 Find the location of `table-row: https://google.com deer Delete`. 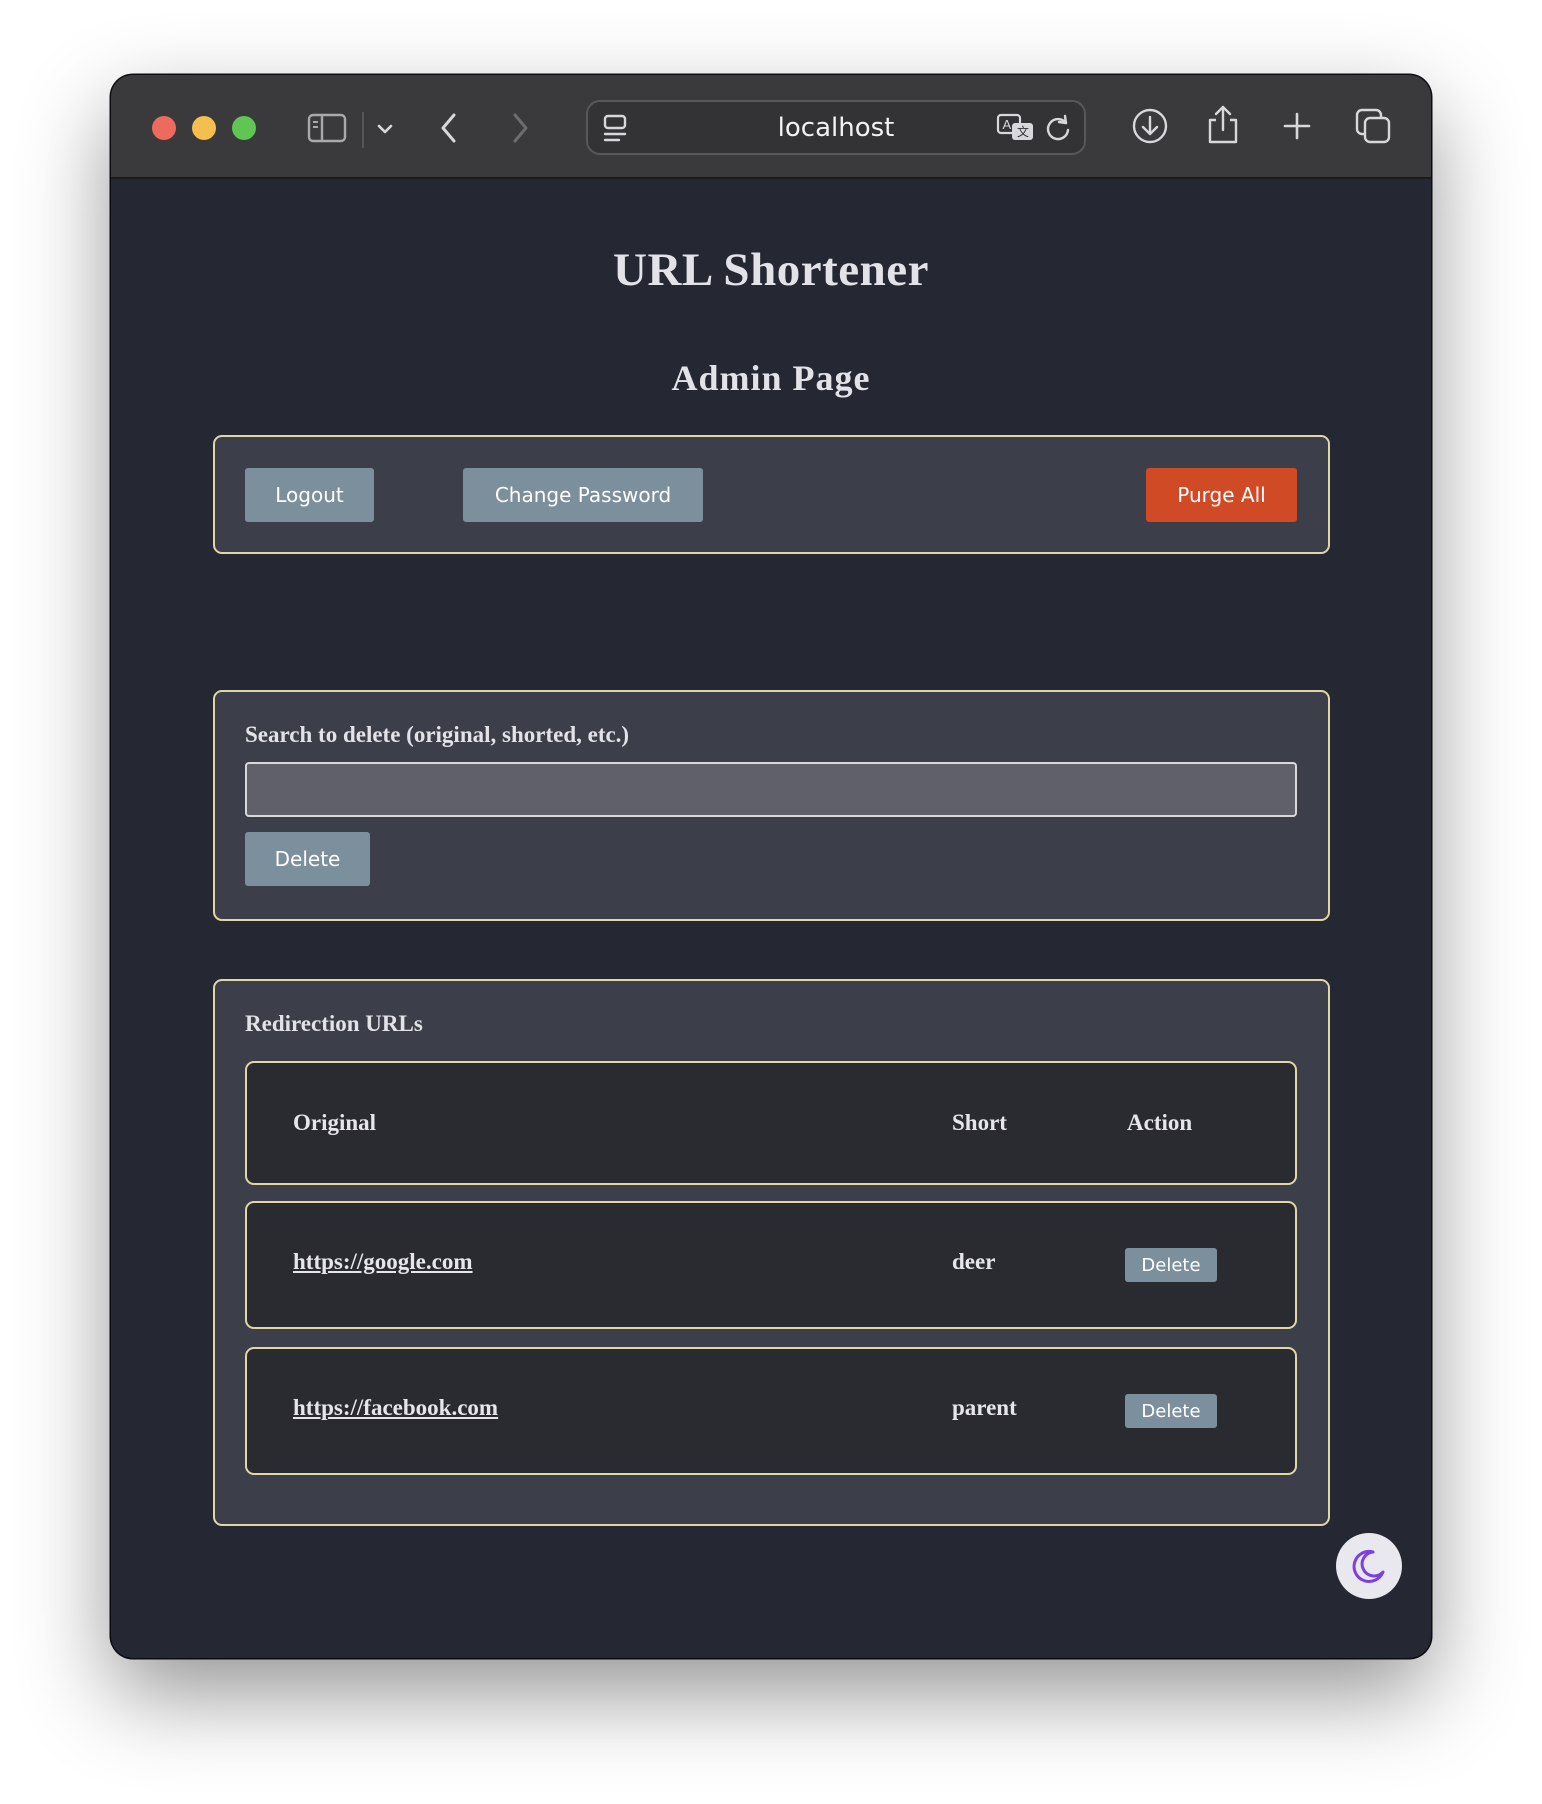

table-row: https://google.com deer Delete is located at coordinates (771, 1265).